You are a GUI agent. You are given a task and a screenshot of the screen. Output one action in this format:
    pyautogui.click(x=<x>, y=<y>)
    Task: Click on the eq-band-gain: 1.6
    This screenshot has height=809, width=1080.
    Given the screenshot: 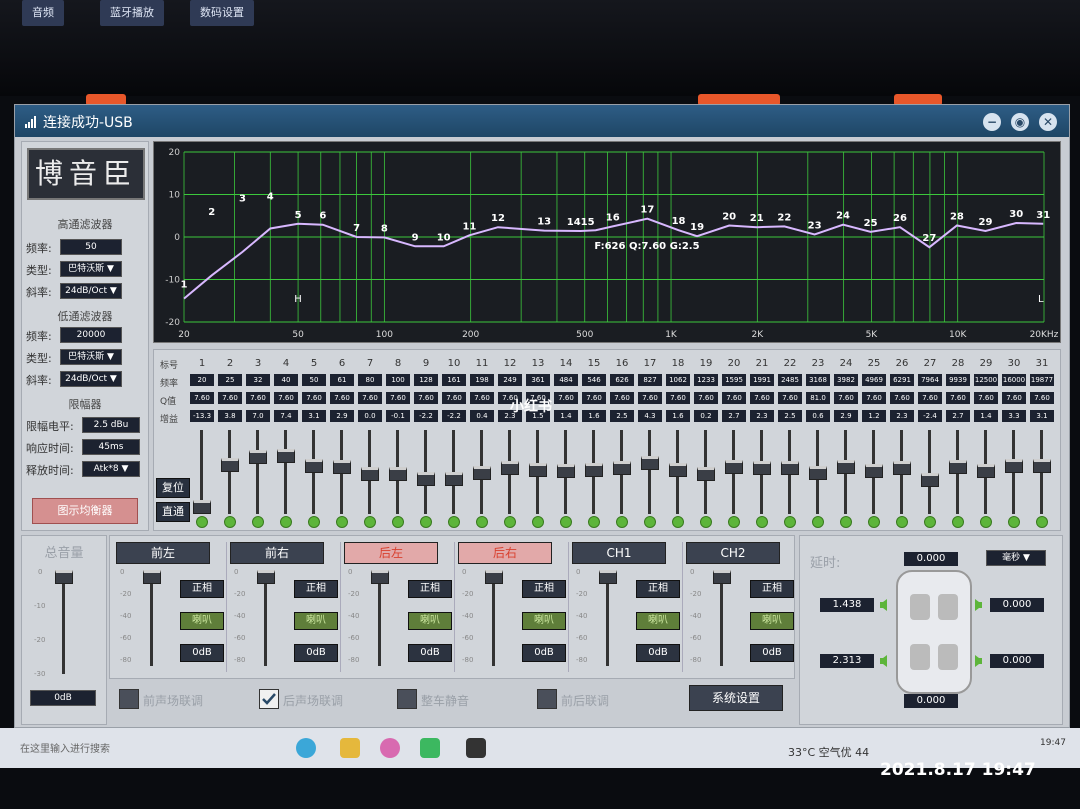 What is the action you would take?
    pyautogui.click(x=678, y=416)
    